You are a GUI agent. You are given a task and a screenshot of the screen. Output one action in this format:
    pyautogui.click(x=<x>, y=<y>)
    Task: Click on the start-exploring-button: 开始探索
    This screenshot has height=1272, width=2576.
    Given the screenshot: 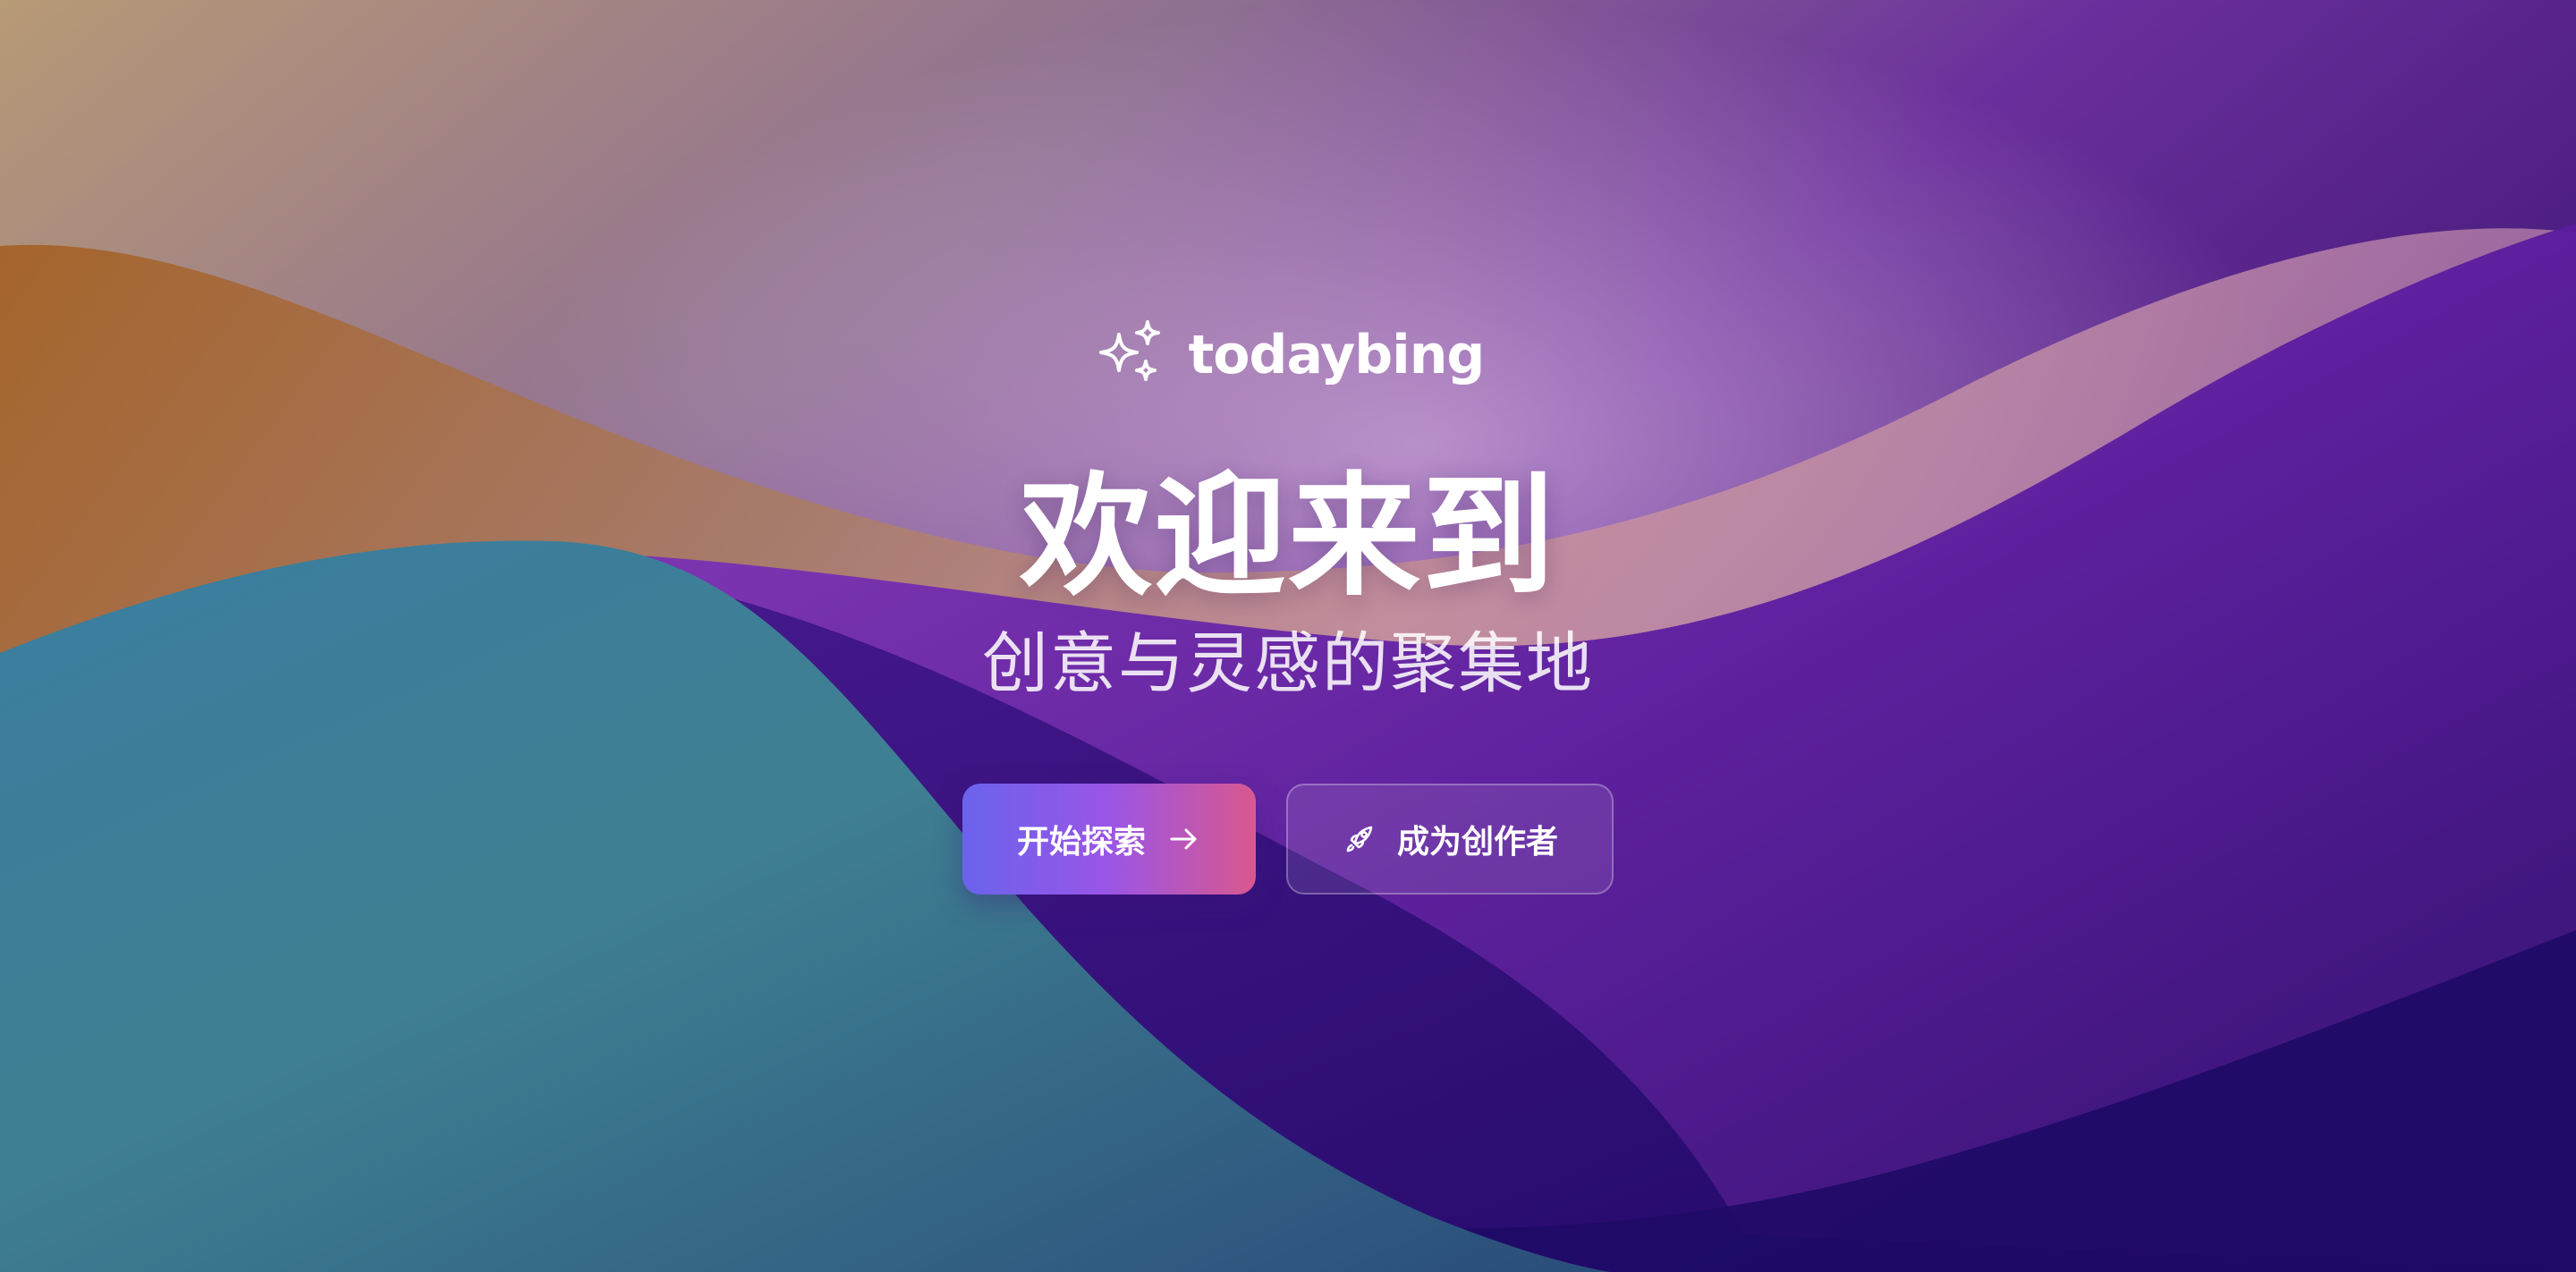 What is the action you would take?
    pyautogui.click(x=1109, y=839)
    